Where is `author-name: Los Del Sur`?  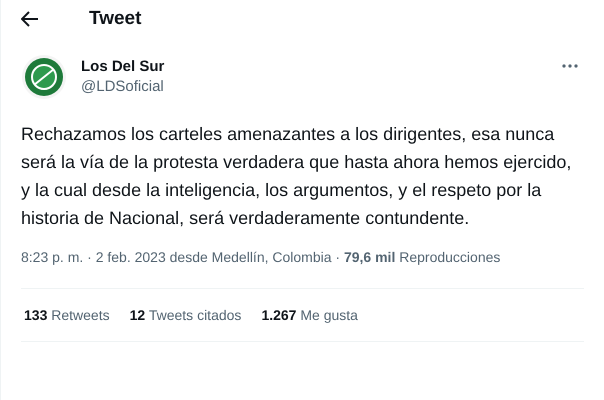
author-name: Los Del Sur is located at coordinates (314, 67).